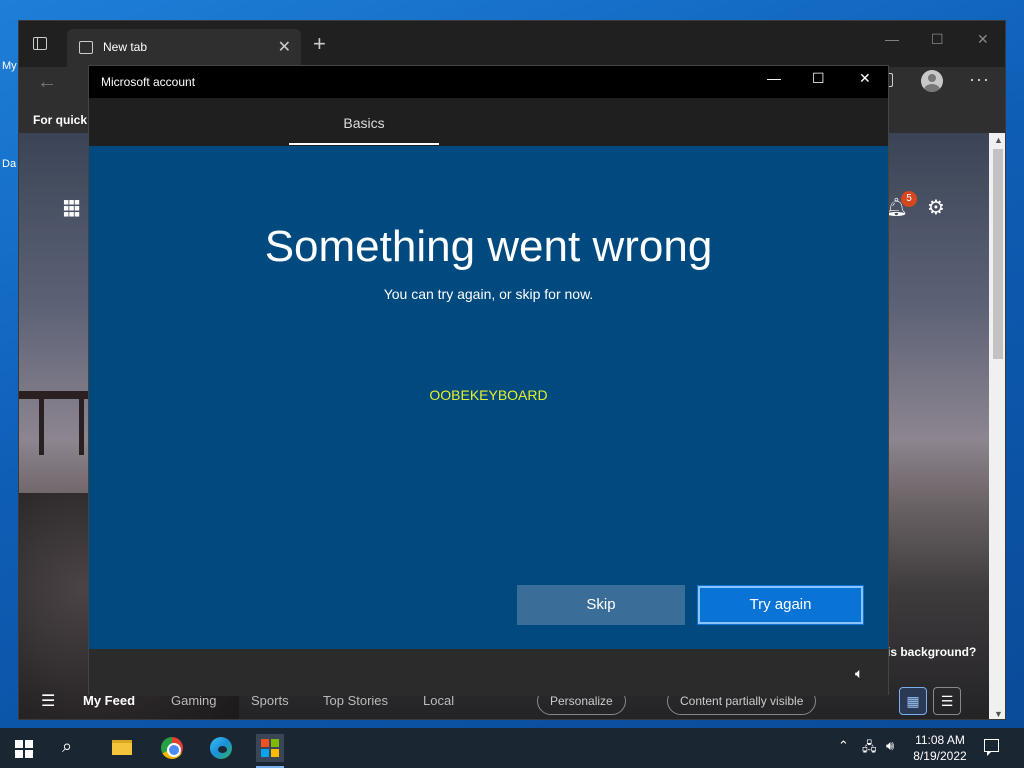  What do you see at coordinates (818, 78) in the screenshot?
I see `dialog-maximize-button: ☐` at bounding box center [818, 78].